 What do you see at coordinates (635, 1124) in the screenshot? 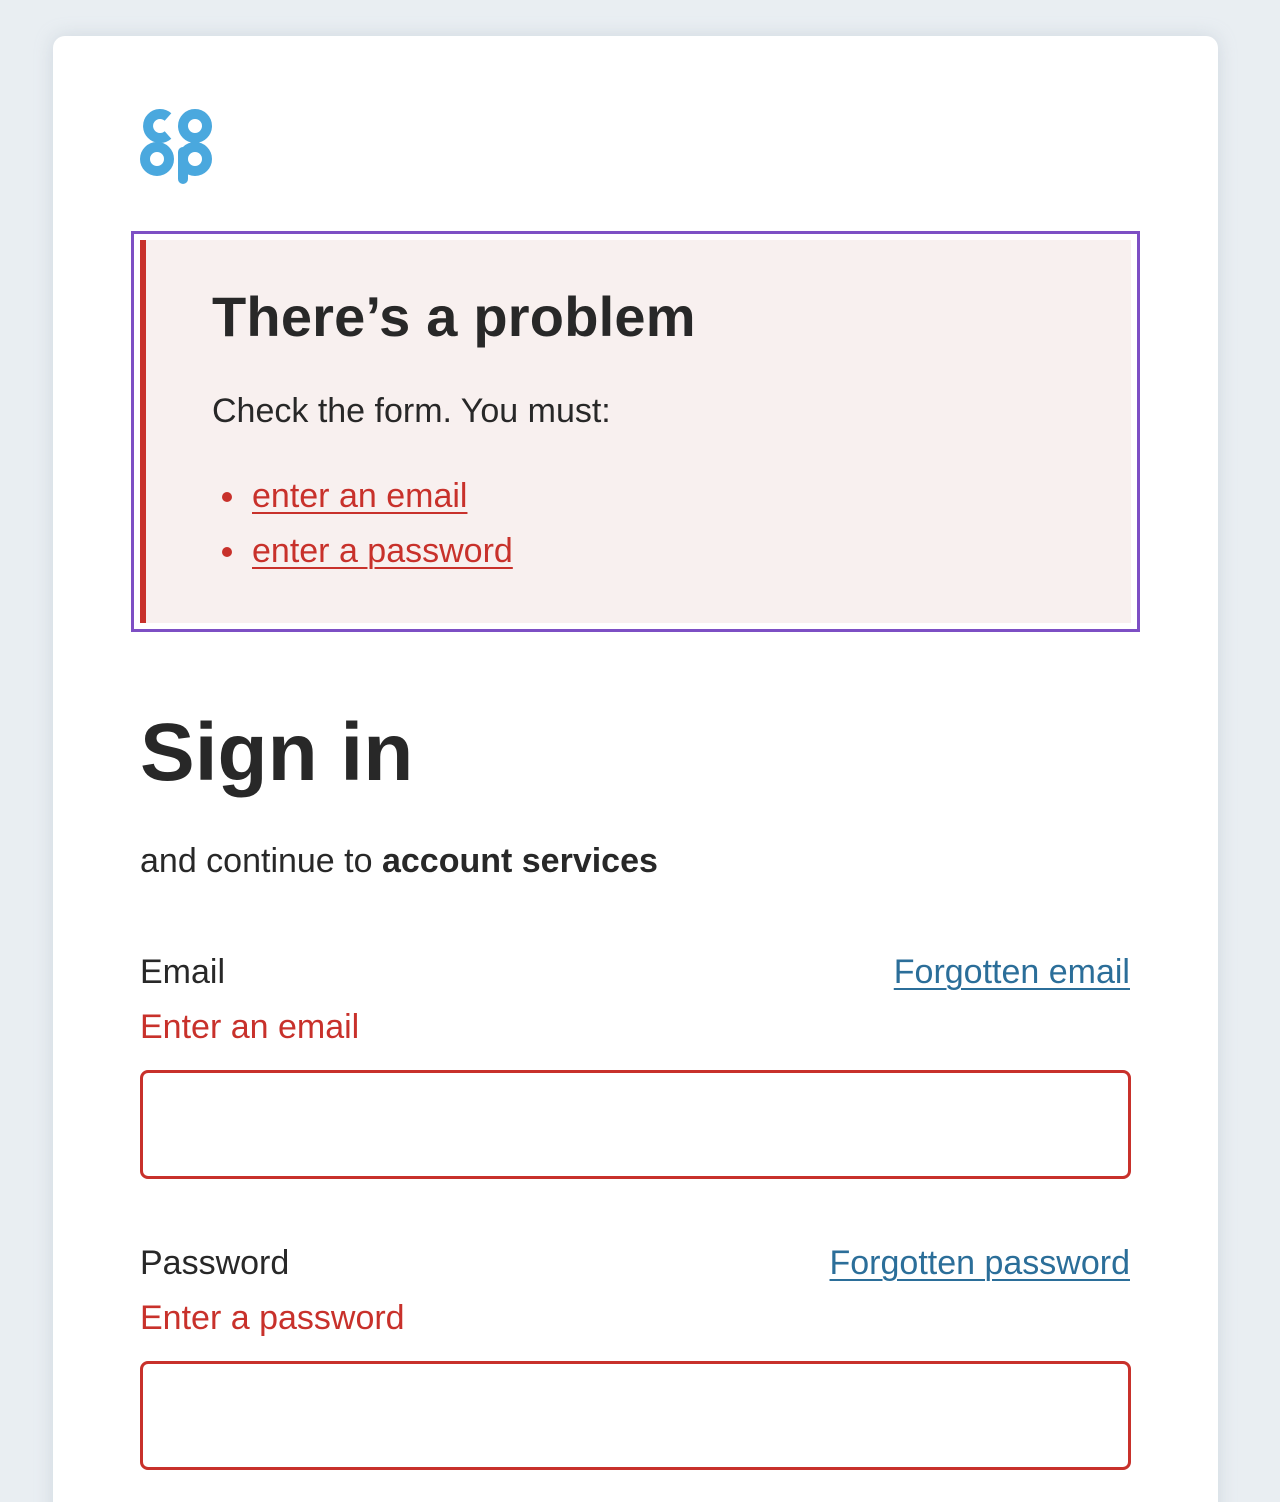
I see `email-field` at bounding box center [635, 1124].